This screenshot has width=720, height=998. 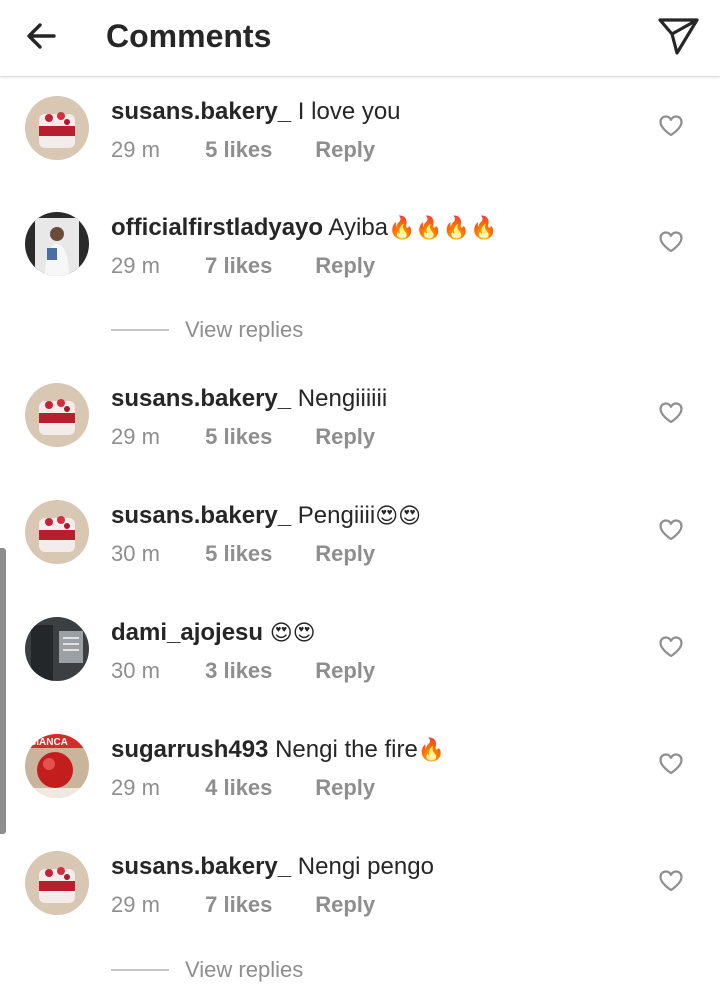 What do you see at coordinates (257, 788) in the screenshot?
I see `comment-likes: 4 likes` at bounding box center [257, 788].